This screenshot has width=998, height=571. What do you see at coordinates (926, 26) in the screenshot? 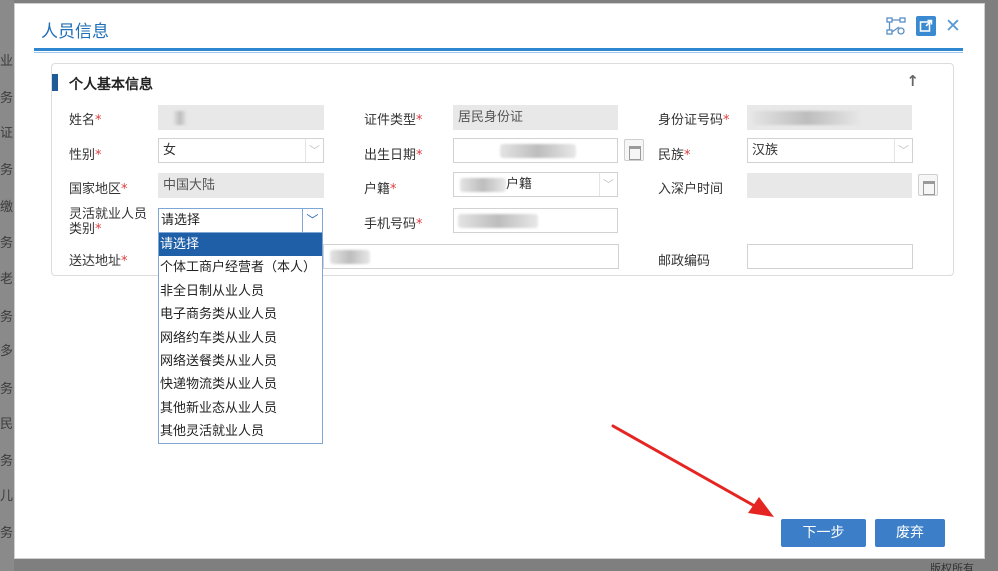
I see `popout-icon` at bounding box center [926, 26].